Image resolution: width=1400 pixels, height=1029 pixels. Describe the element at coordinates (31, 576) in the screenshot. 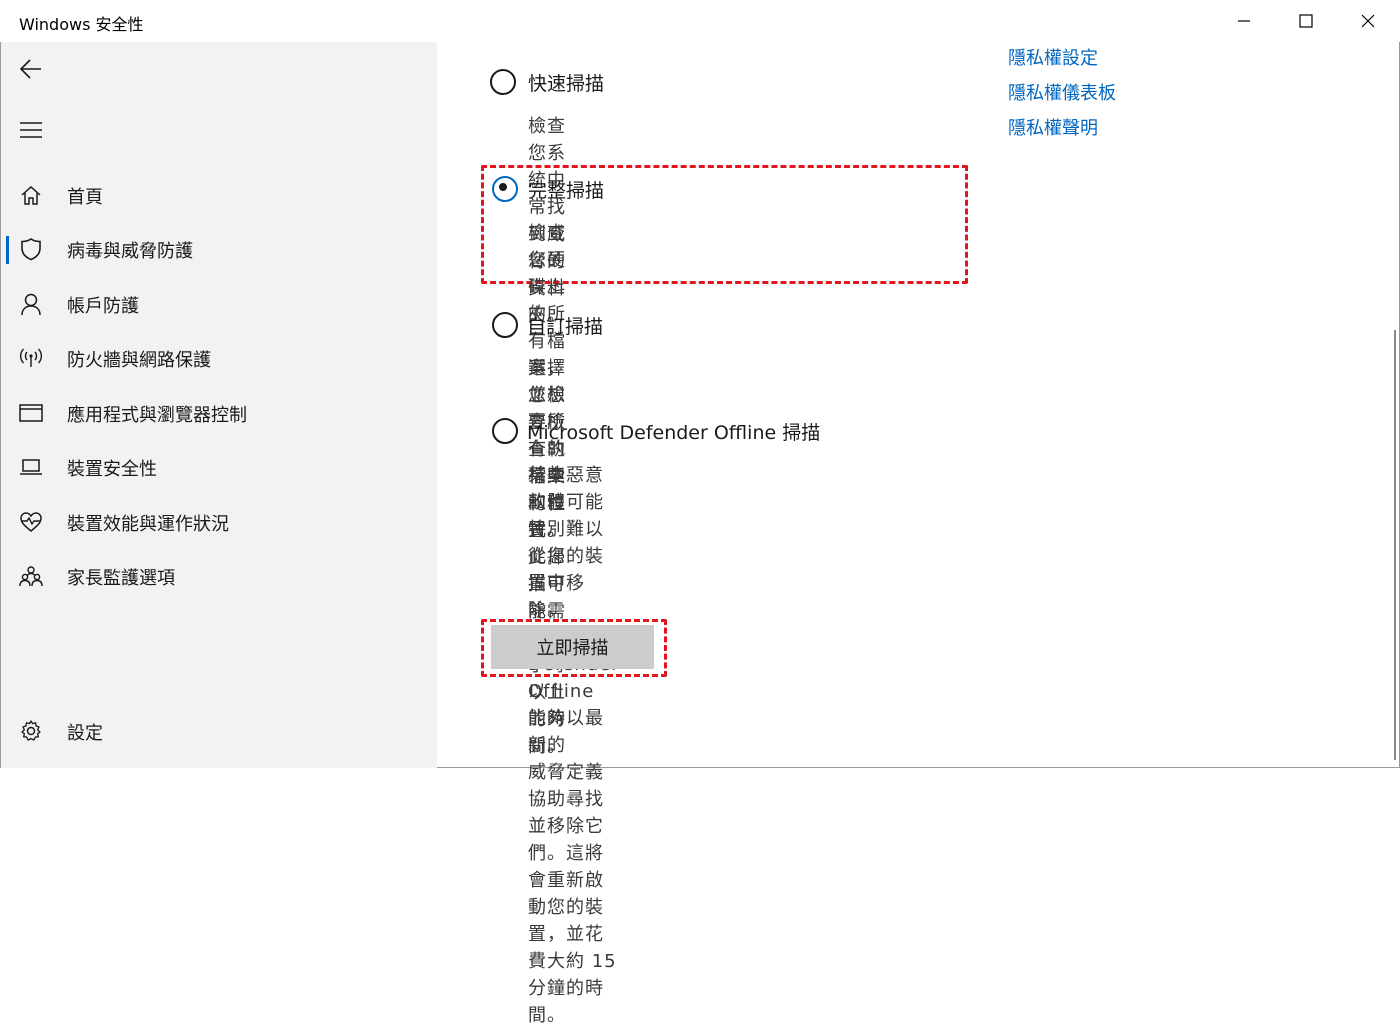

I see `family-icon` at that location.